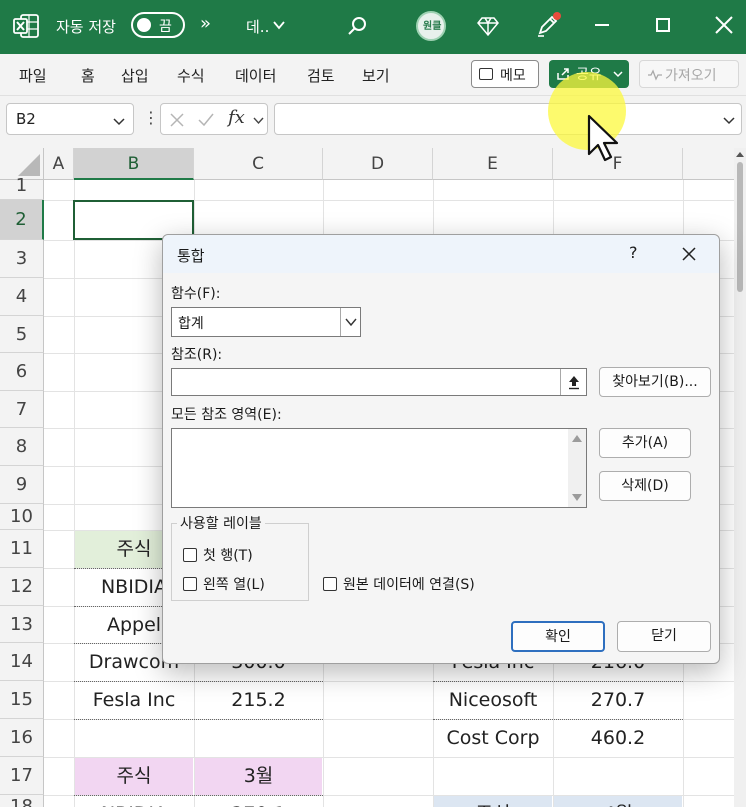 The image size is (746, 807). What do you see at coordinates (488, 26) in the screenshot?
I see `diamond-icon` at bounding box center [488, 26].